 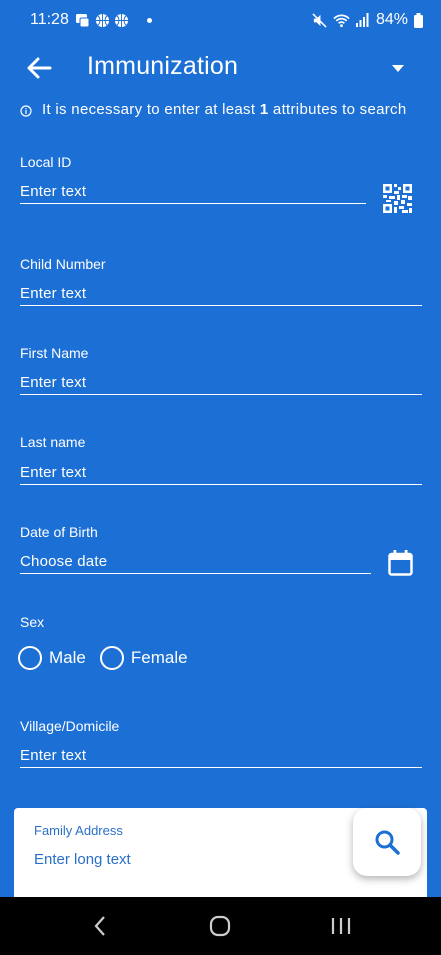 I want to click on date-picker-button, so click(x=400, y=563).